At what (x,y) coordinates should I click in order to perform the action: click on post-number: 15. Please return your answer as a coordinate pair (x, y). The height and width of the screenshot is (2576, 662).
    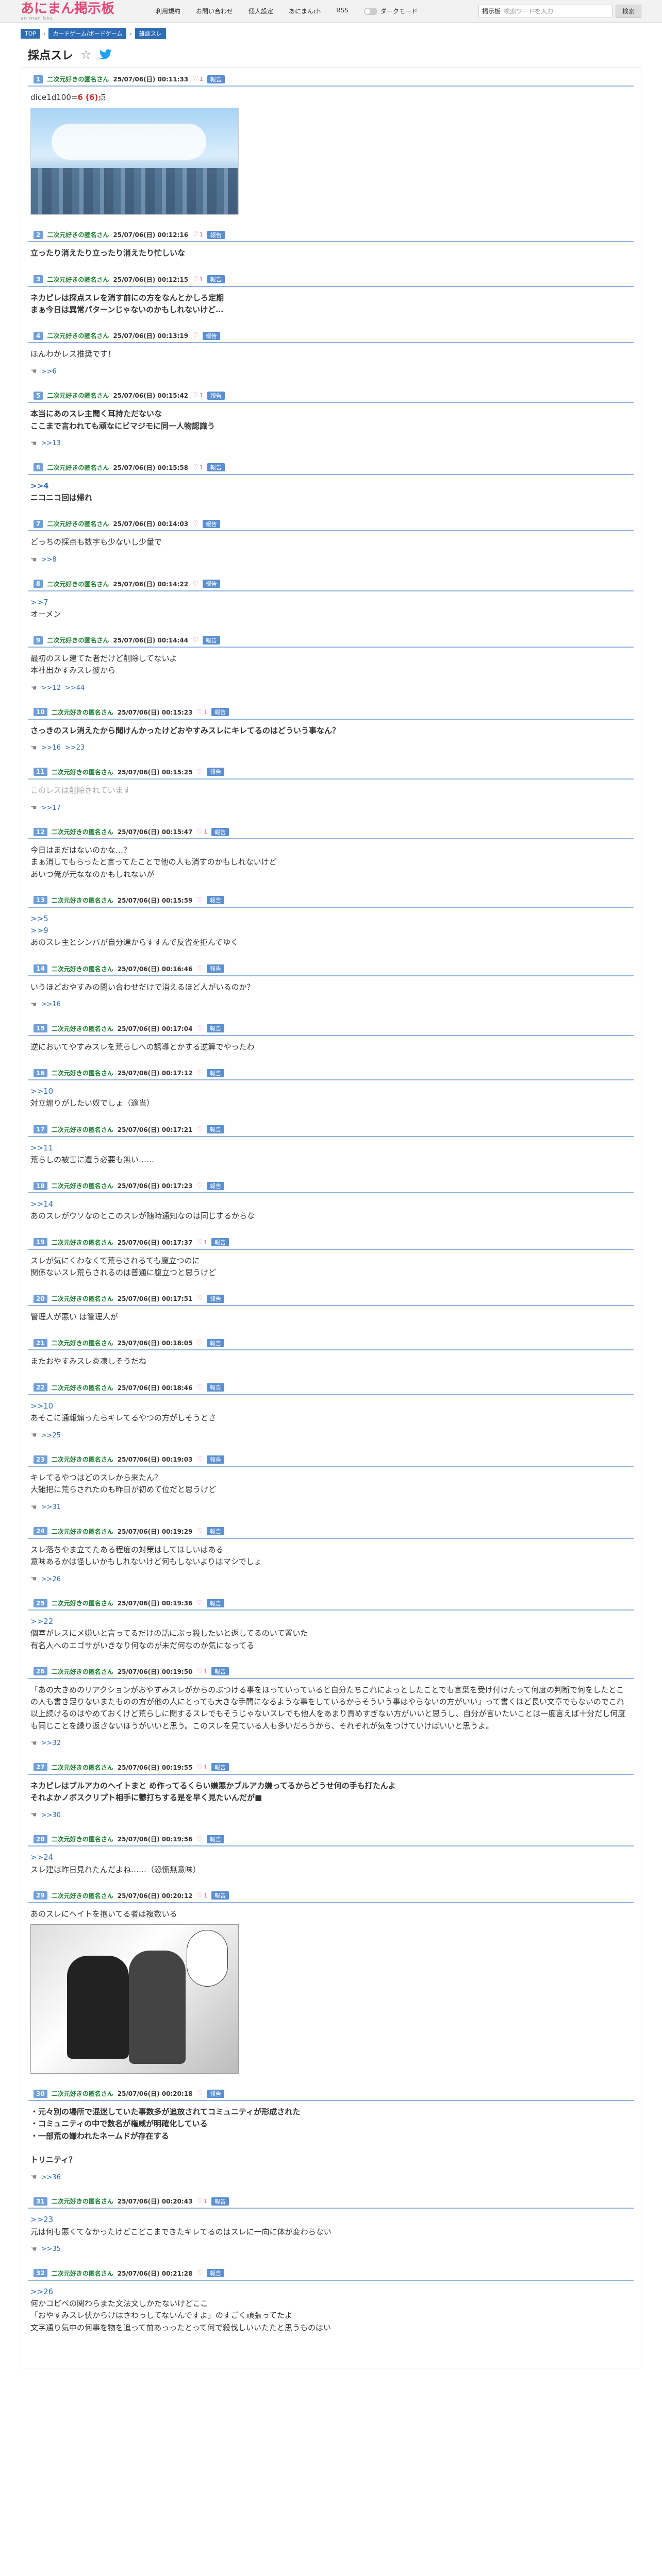
    Looking at the image, I should click on (40, 1028).